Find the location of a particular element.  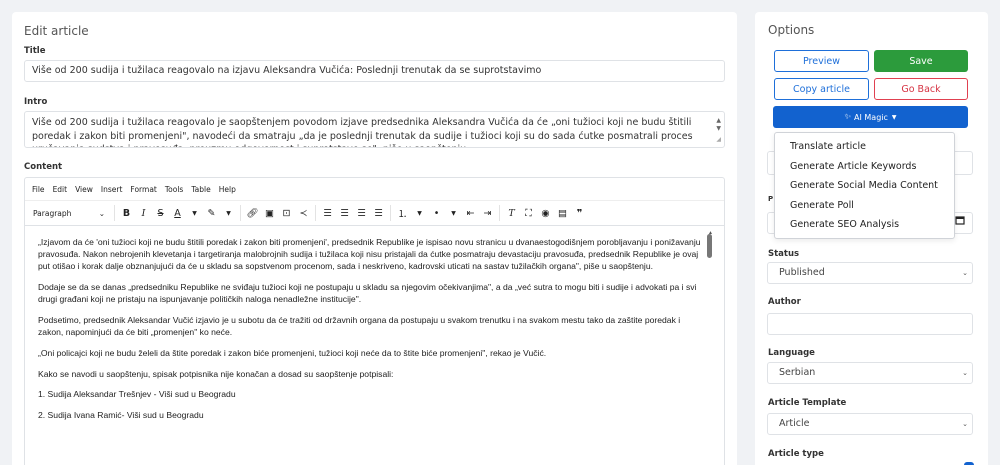

options-title: Options is located at coordinates (791, 30).